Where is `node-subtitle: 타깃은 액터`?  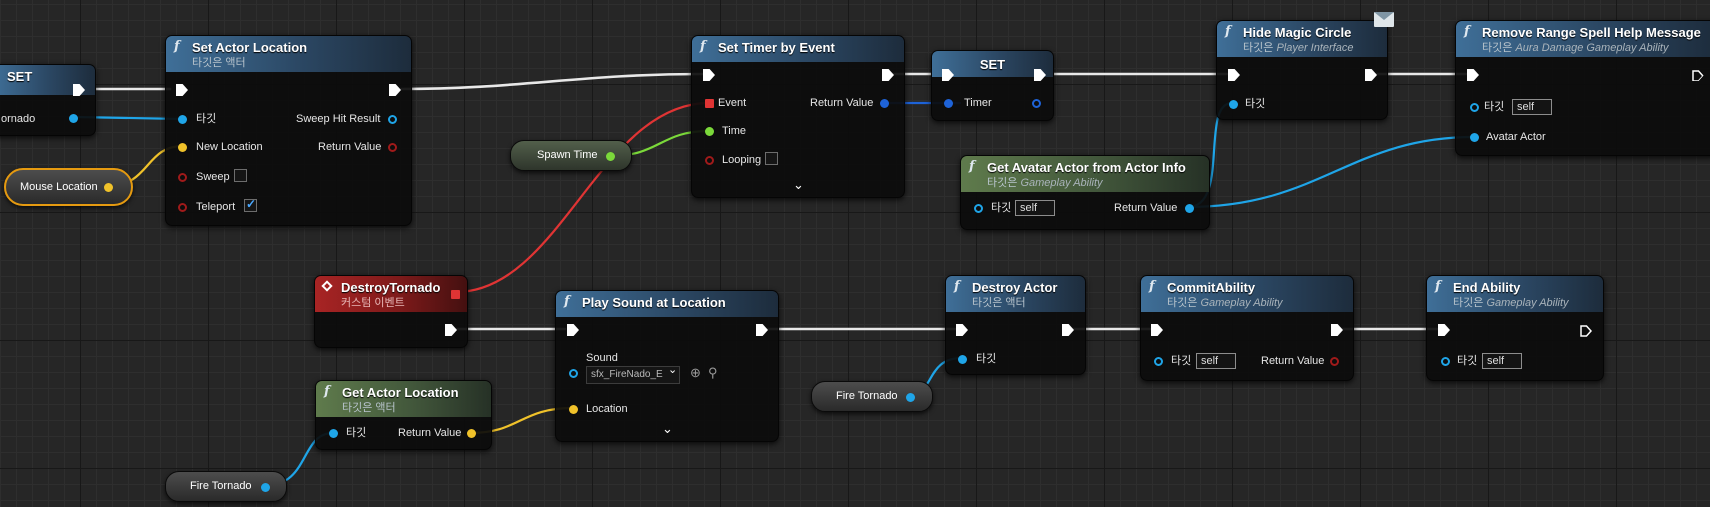 node-subtitle: 타깃은 액터 is located at coordinates (219, 63).